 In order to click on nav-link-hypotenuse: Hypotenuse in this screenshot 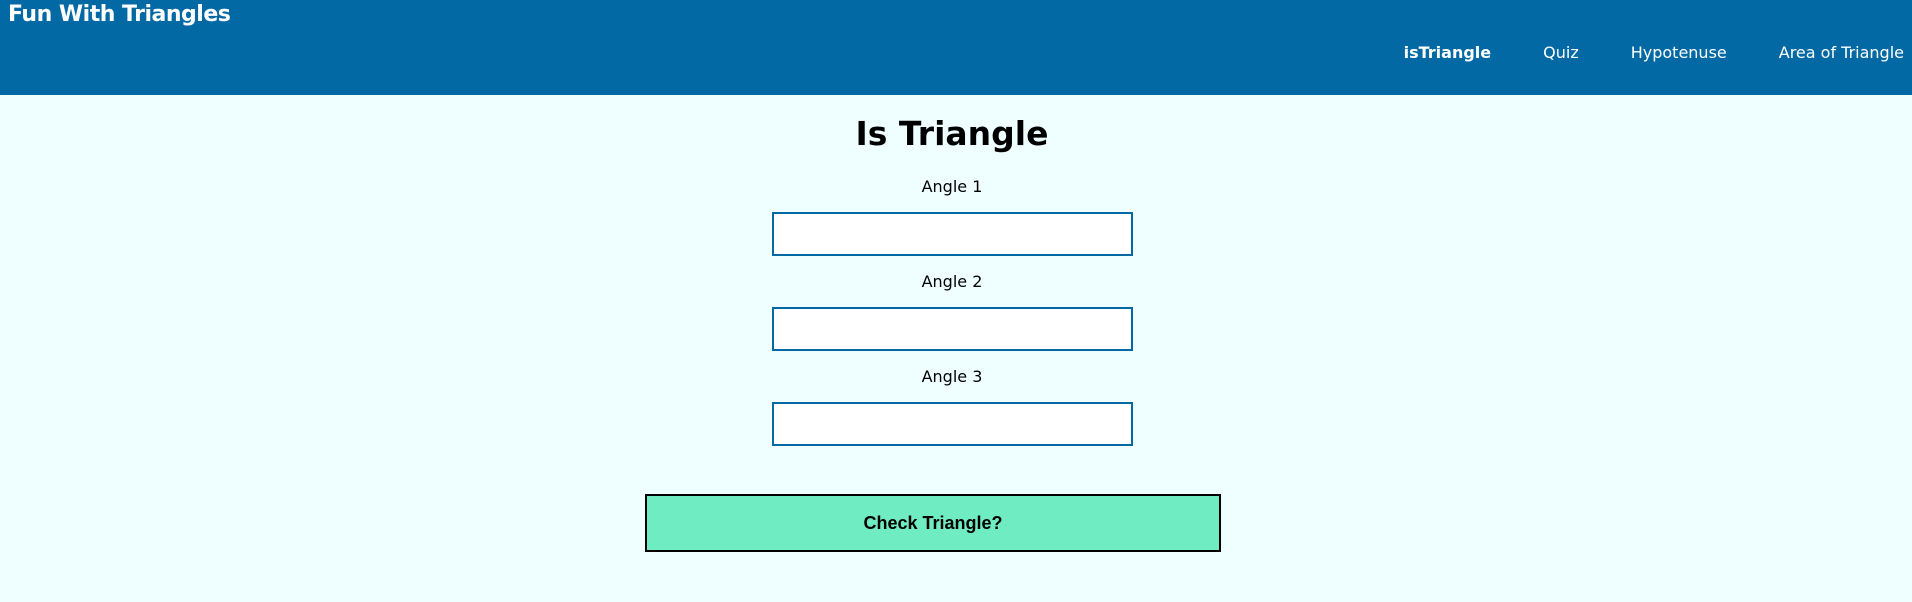, I will do `click(1679, 53)`.